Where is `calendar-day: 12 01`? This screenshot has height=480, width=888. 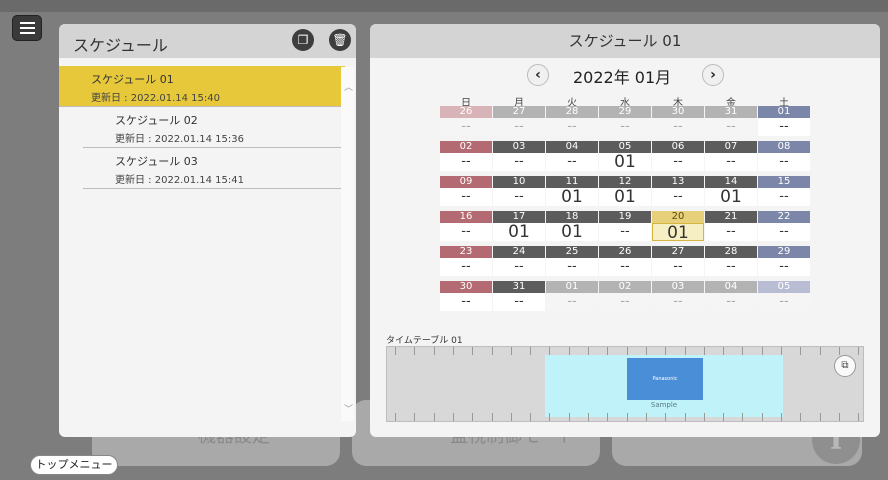 calendar-day: 12 01 is located at coordinates (625, 191).